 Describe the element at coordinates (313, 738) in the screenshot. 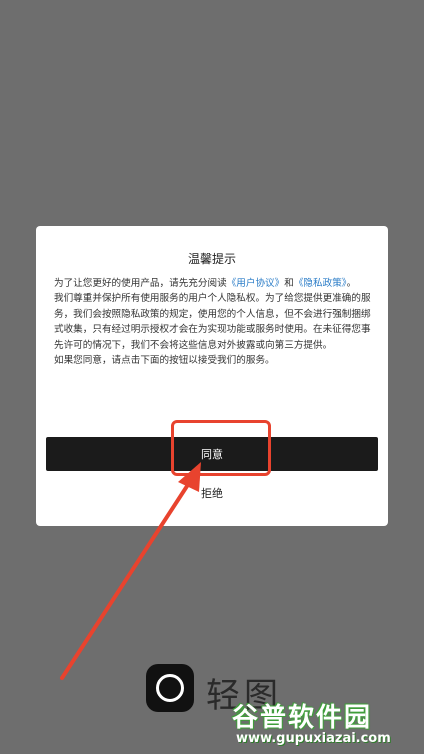

I see `watermark-url: www.gupuxiazai.com` at that location.